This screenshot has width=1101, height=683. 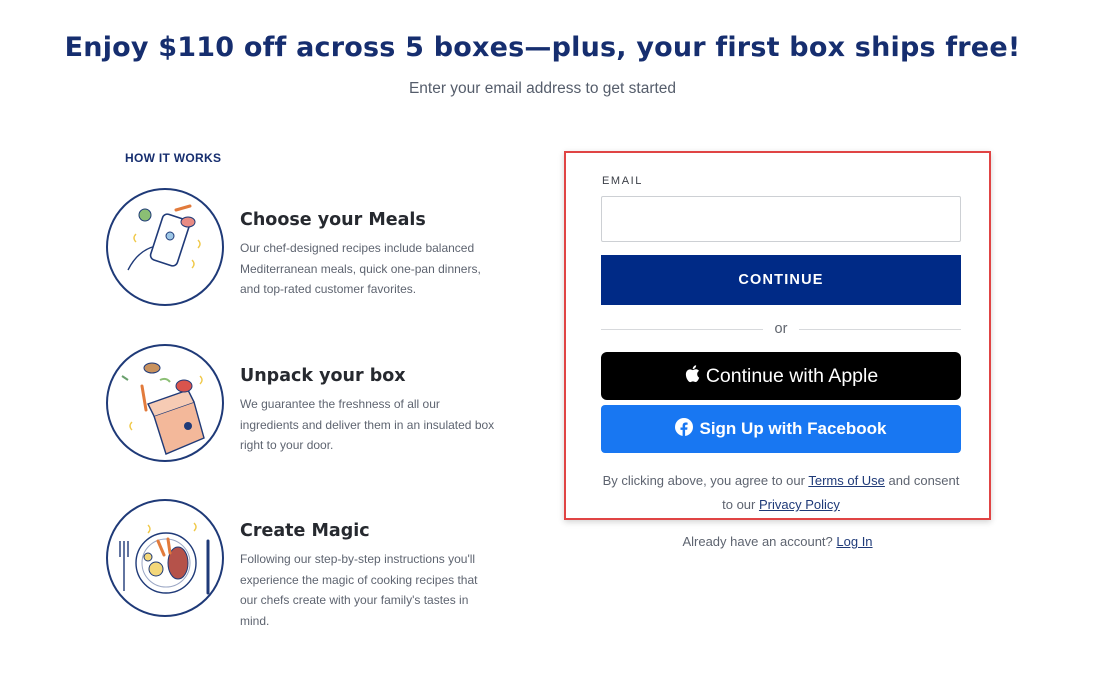 I want to click on plated-meal-illustration-icon, so click(x=165, y=558).